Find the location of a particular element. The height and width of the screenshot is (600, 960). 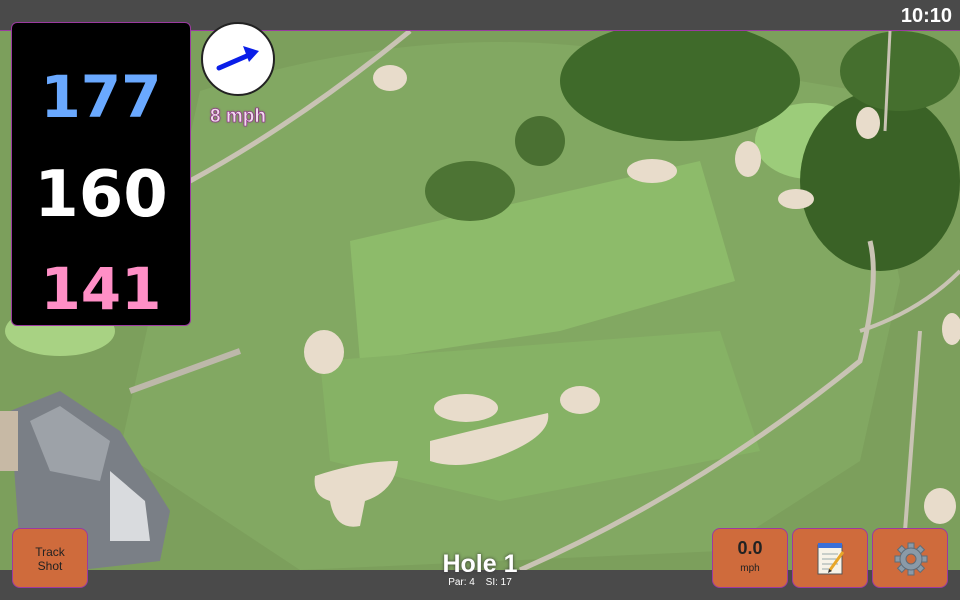

gear-icon is located at coordinates (911, 559).